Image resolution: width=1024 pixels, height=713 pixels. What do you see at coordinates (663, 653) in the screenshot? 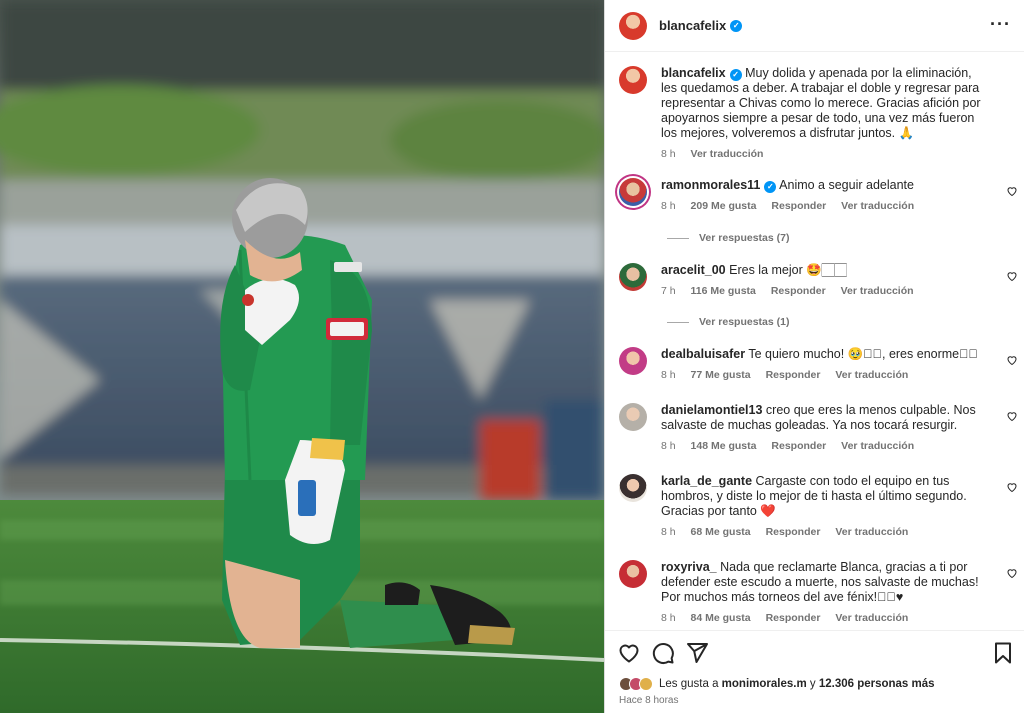
I see `comment-bubble-icon` at bounding box center [663, 653].